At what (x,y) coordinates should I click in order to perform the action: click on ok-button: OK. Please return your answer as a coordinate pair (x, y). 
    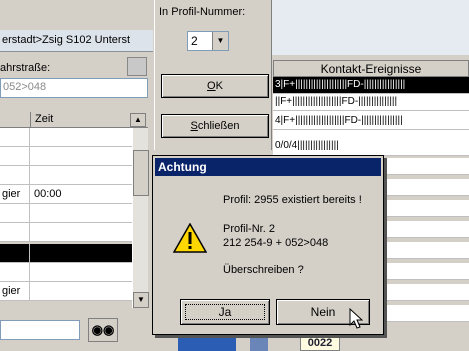
    Looking at the image, I should click on (215, 86).